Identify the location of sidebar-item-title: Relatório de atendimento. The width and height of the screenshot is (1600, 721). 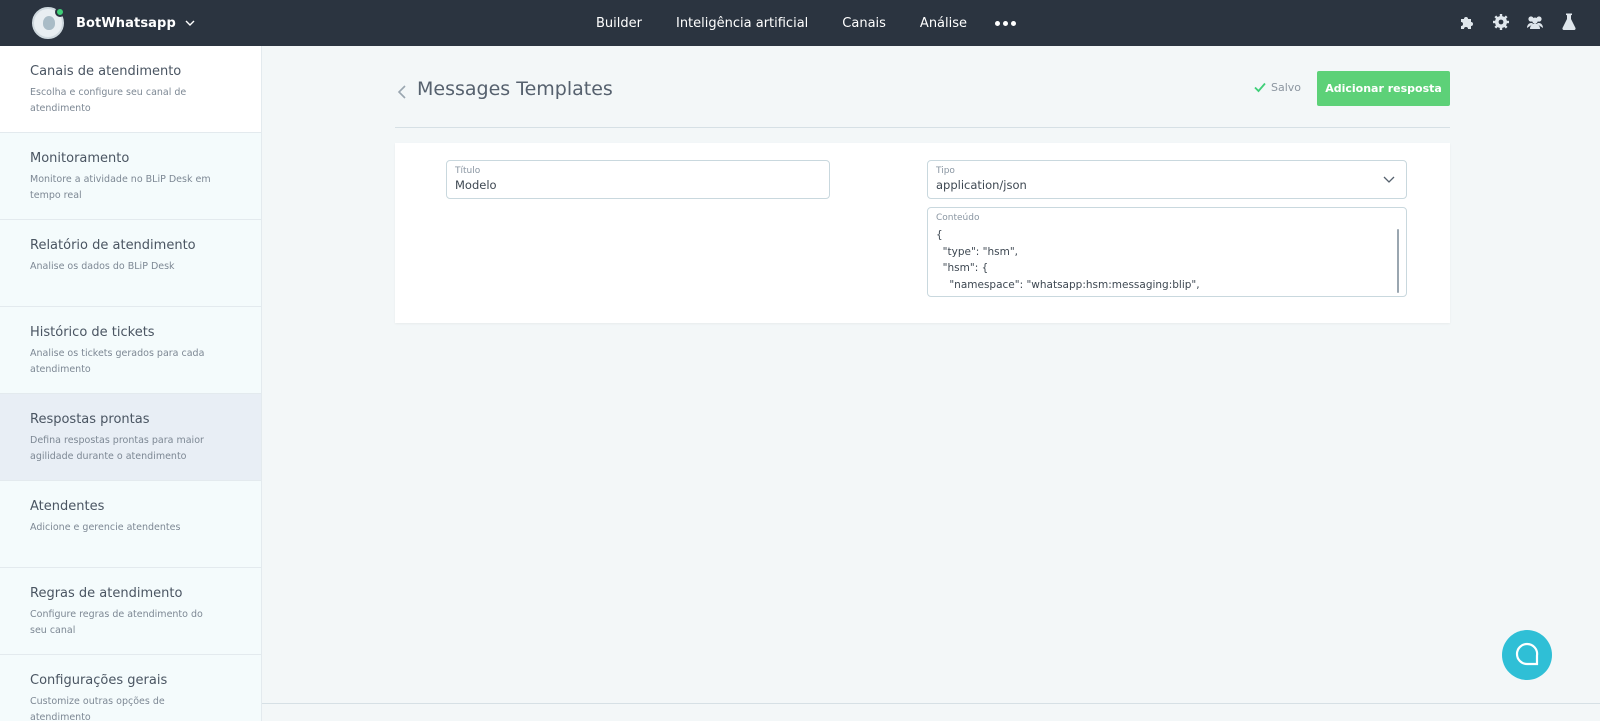
(113, 245).